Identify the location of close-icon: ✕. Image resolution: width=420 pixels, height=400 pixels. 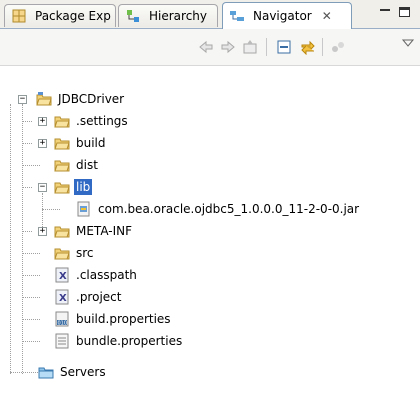
(327, 16).